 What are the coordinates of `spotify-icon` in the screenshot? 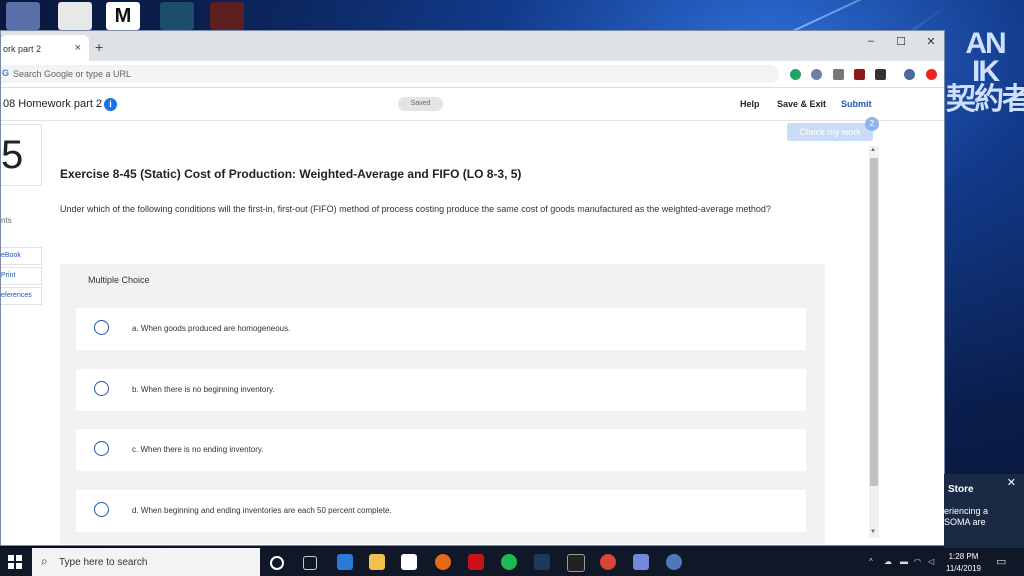 It's located at (509, 562).